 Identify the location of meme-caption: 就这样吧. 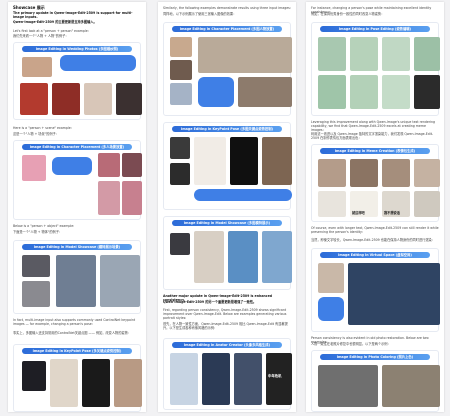
(358, 213).